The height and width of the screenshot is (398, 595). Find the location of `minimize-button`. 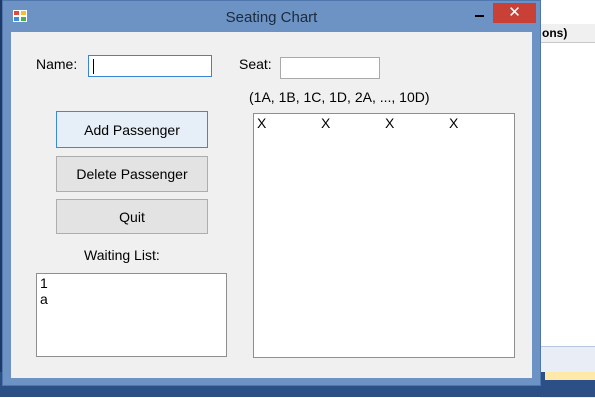

minimize-button is located at coordinates (479, 12).